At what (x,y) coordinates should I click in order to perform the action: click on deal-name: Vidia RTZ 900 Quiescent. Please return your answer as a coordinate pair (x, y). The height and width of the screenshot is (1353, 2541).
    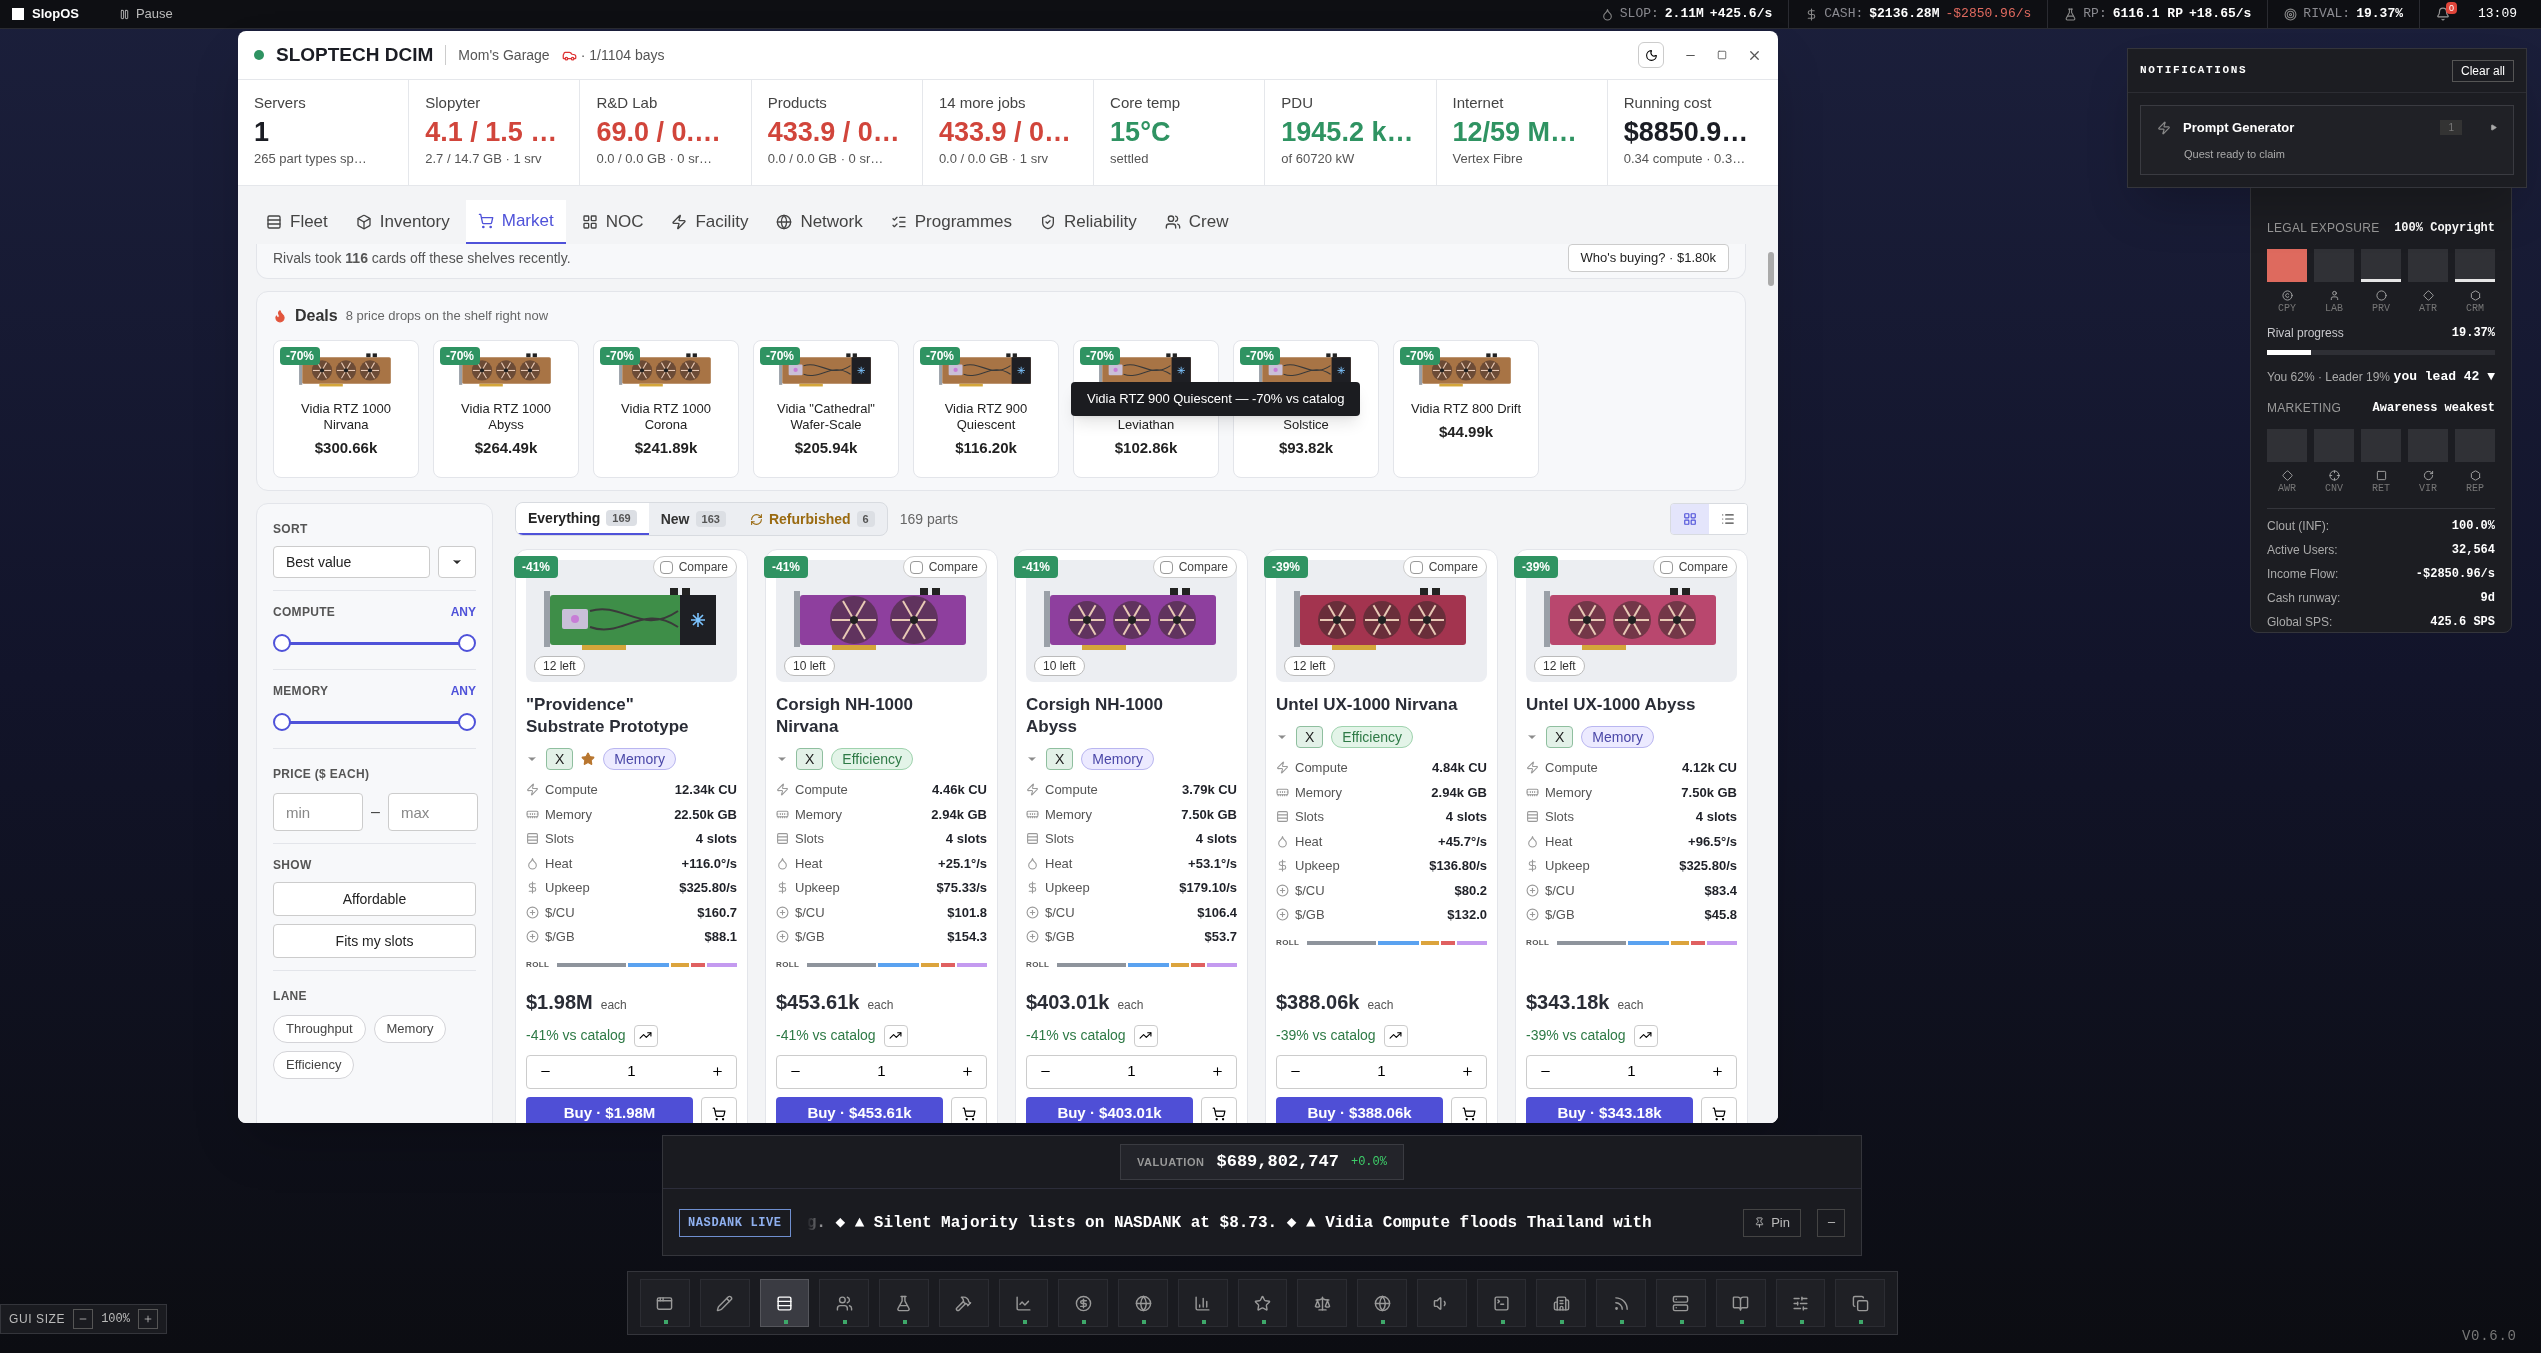
    Looking at the image, I should click on (986, 417).